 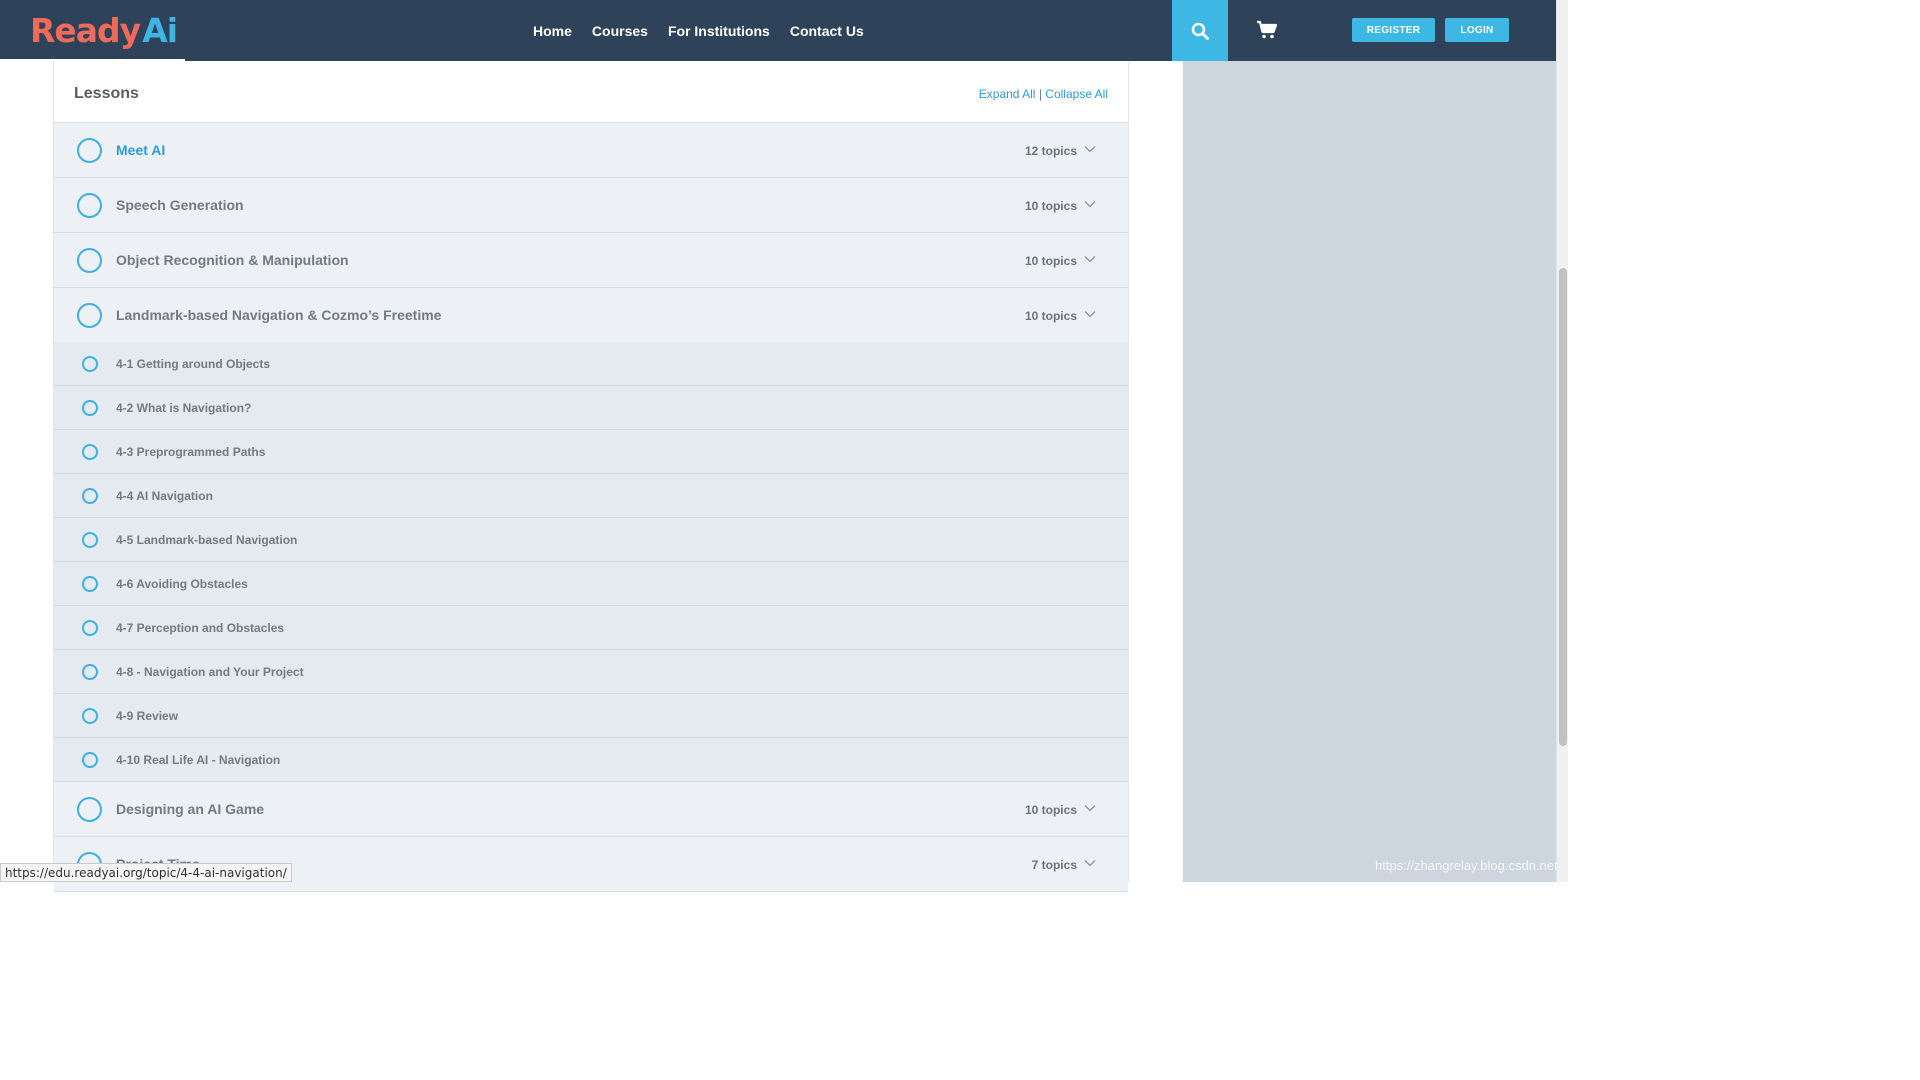 What do you see at coordinates (591, 205) in the screenshot?
I see `lesson-row-speech-generation: Speech Generation 10 topics` at bounding box center [591, 205].